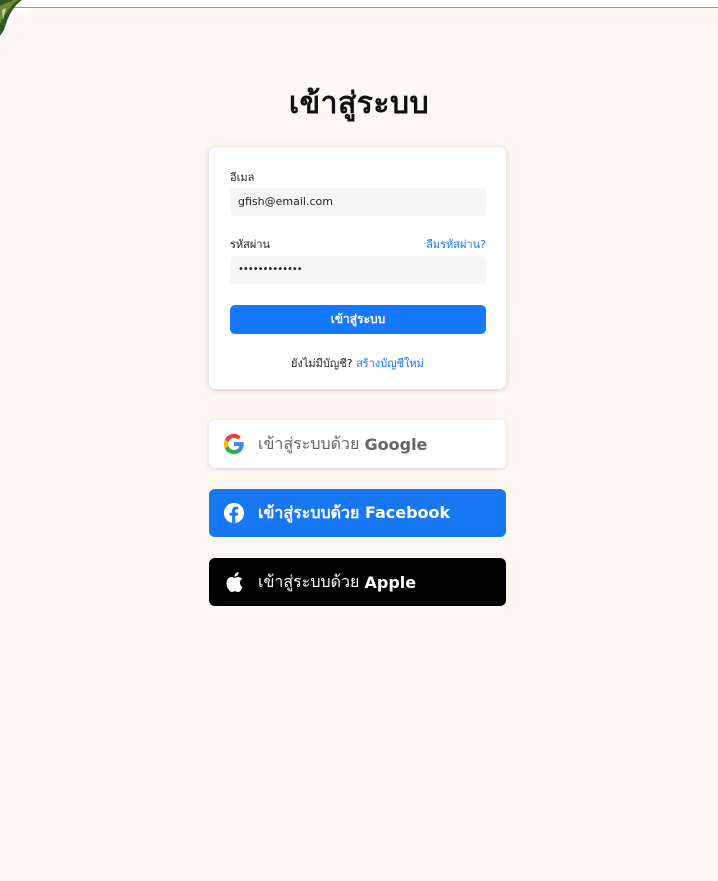 This screenshot has width=718, height=881. Describe the element at coordinates (309, 443) in the screenshot. I see `google-login-prefix: เข้าสู่ระบบด้วย` at that location.